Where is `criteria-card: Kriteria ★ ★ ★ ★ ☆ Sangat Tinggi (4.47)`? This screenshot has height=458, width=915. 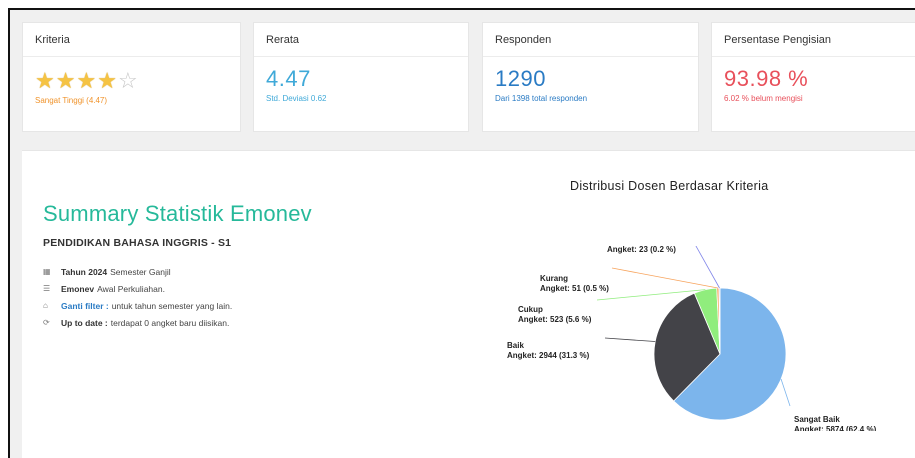
criteria-card: Kriteria ★ ★ ★ ★ ☆ Sangat Tinggi (4.47) is located at coordinates (131, 77).